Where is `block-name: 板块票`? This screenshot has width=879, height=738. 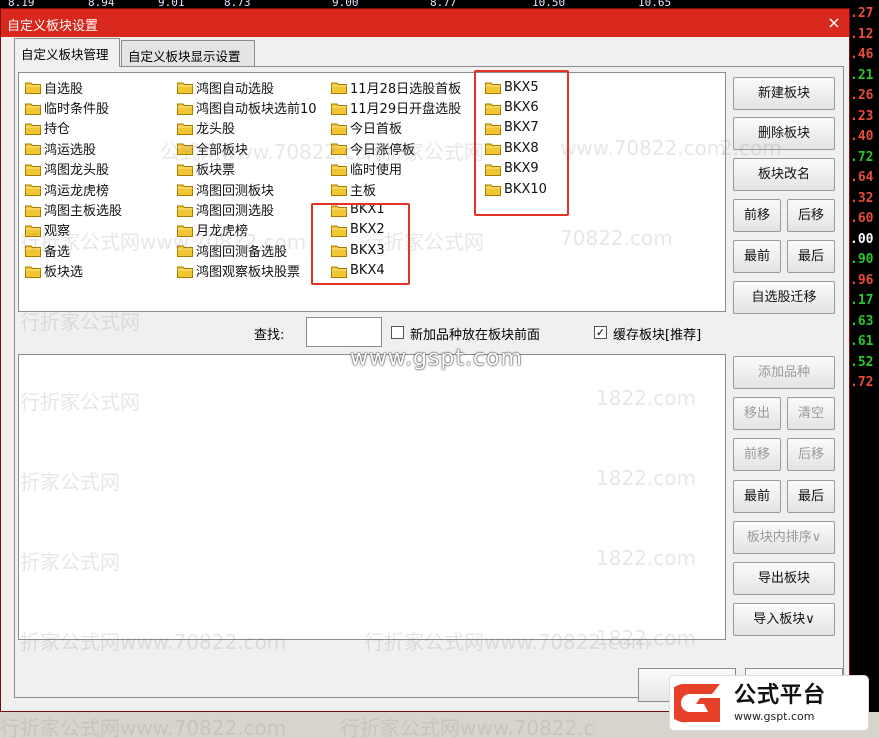 block-name: 板块票 is located at coordinates (216, 171).